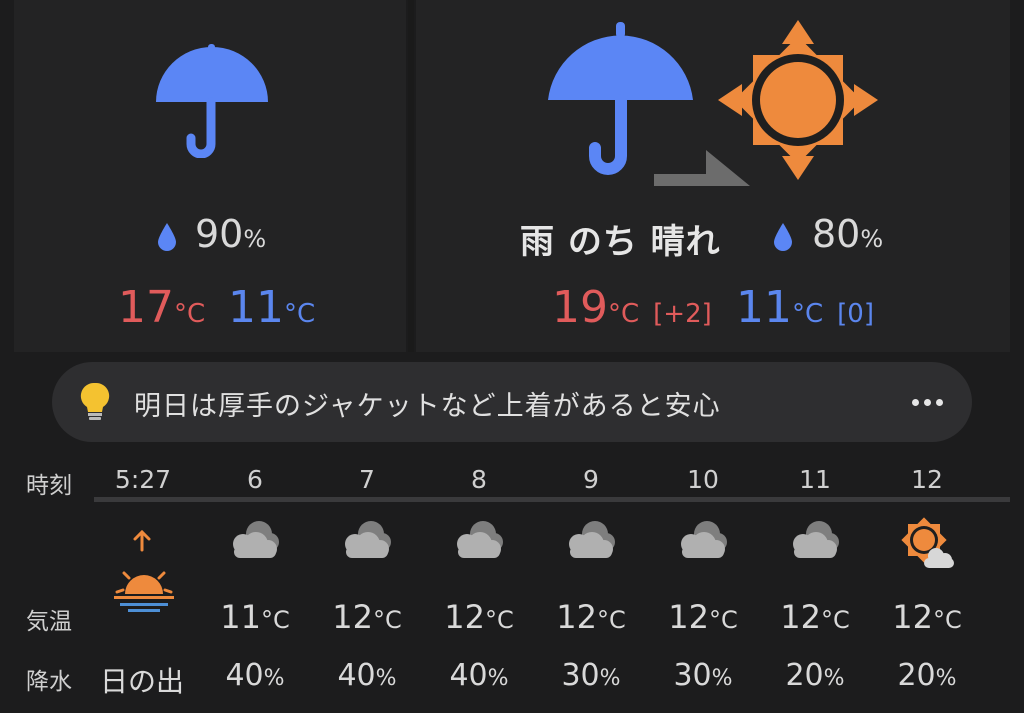 The width and height of the screenshot is (1024, 713). What do you see at coordinates (231, 234) in the screenshot?
I see `today-precip: 90%` at bounding box center [231, 234].